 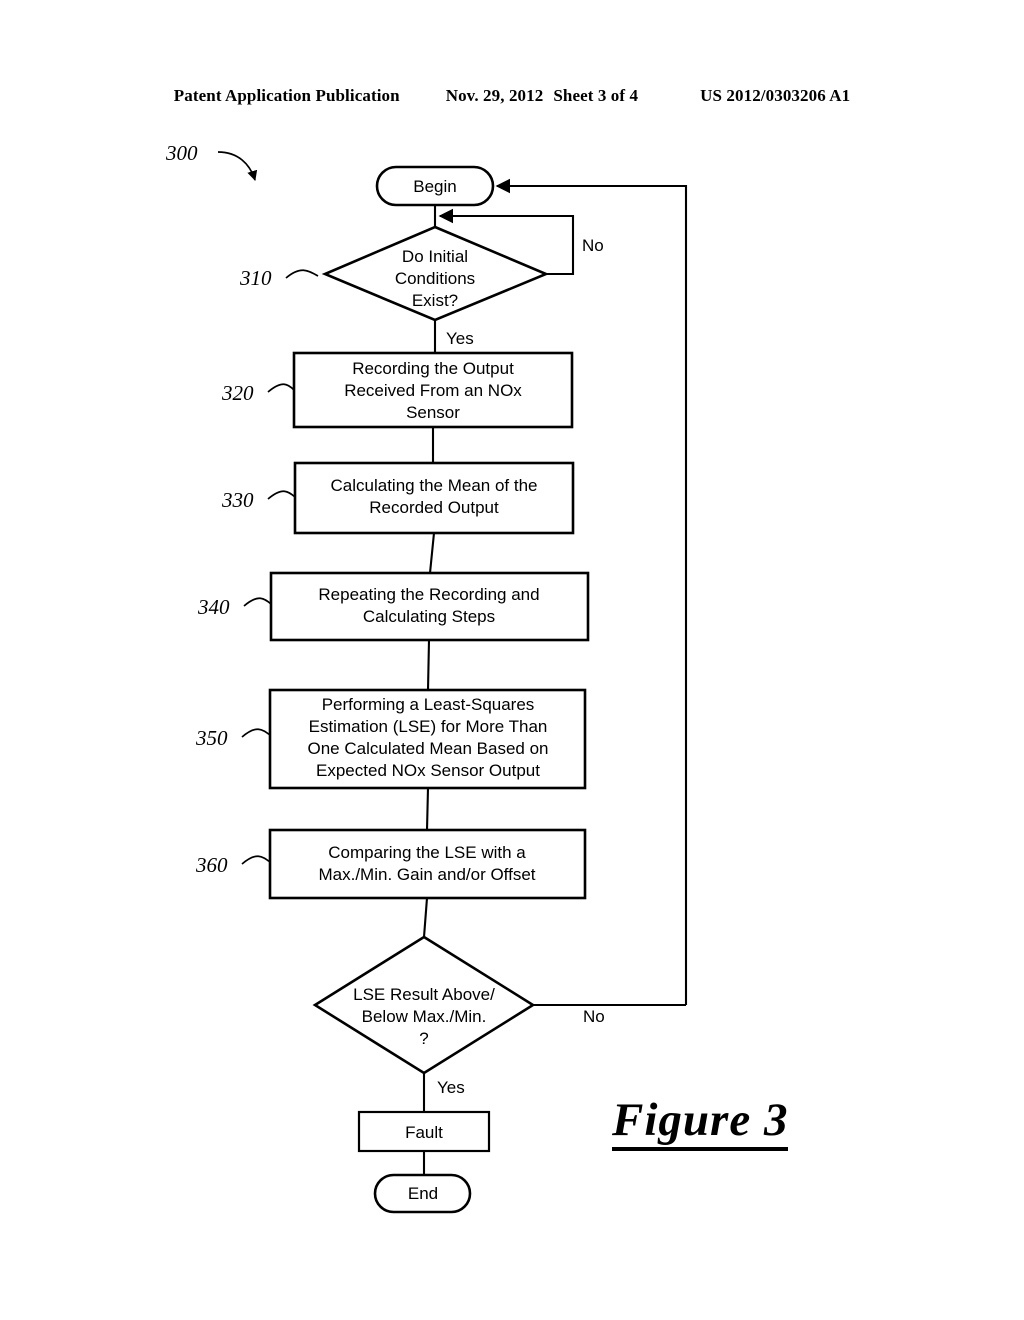 I want to click on process-330-line-2: Recorded Output, so click(x=434, y=507).